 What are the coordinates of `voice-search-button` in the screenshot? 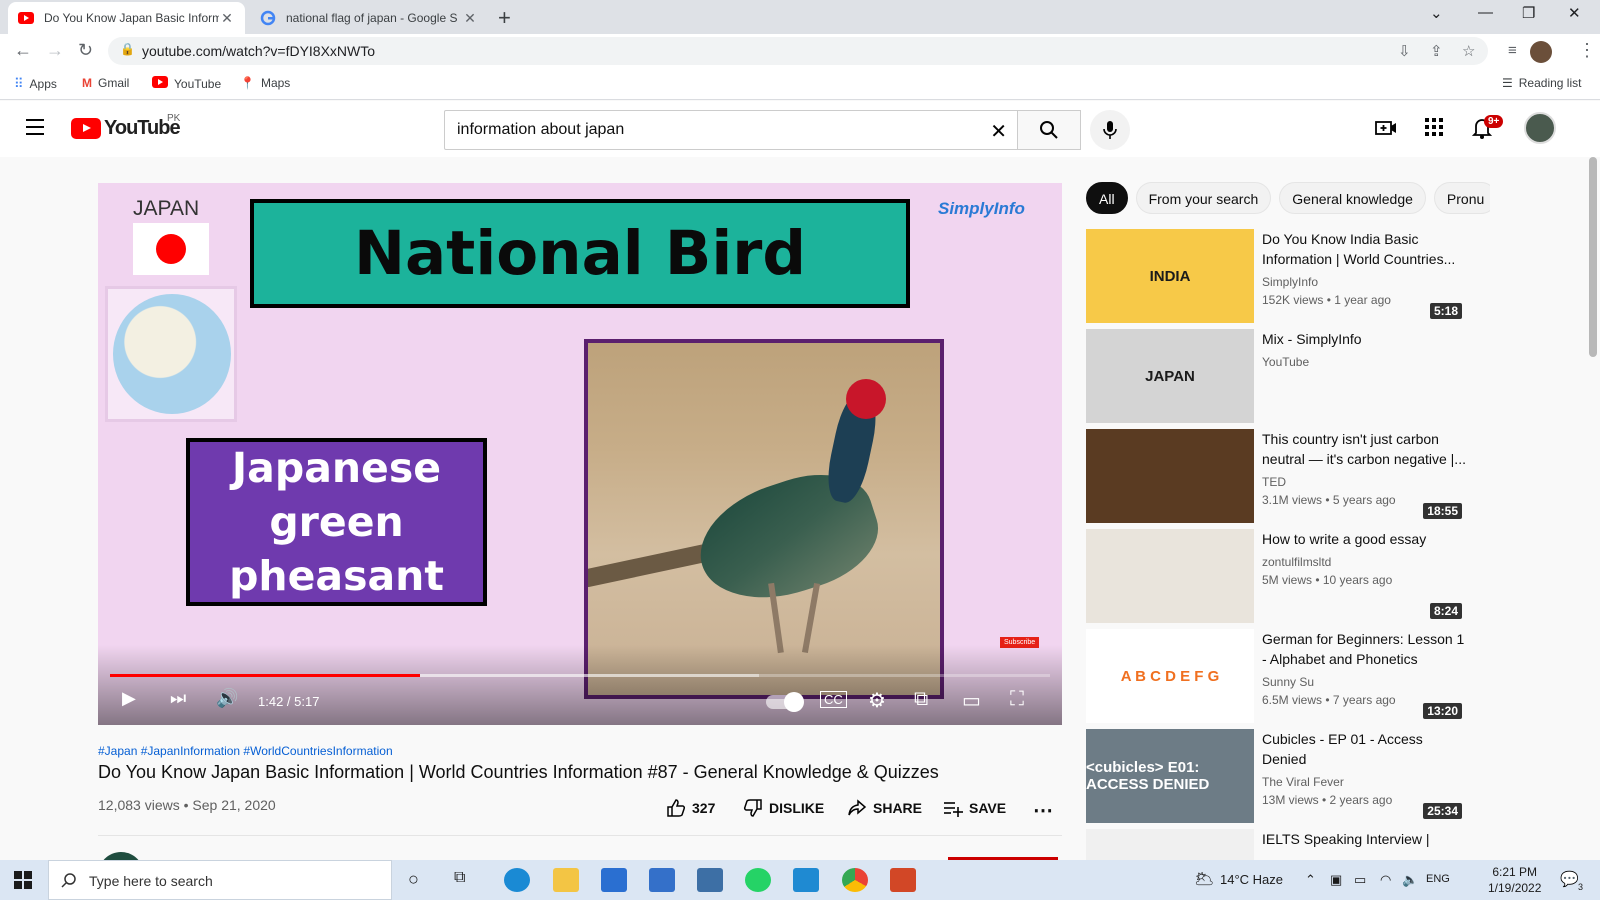 It's located at (1110, 130).